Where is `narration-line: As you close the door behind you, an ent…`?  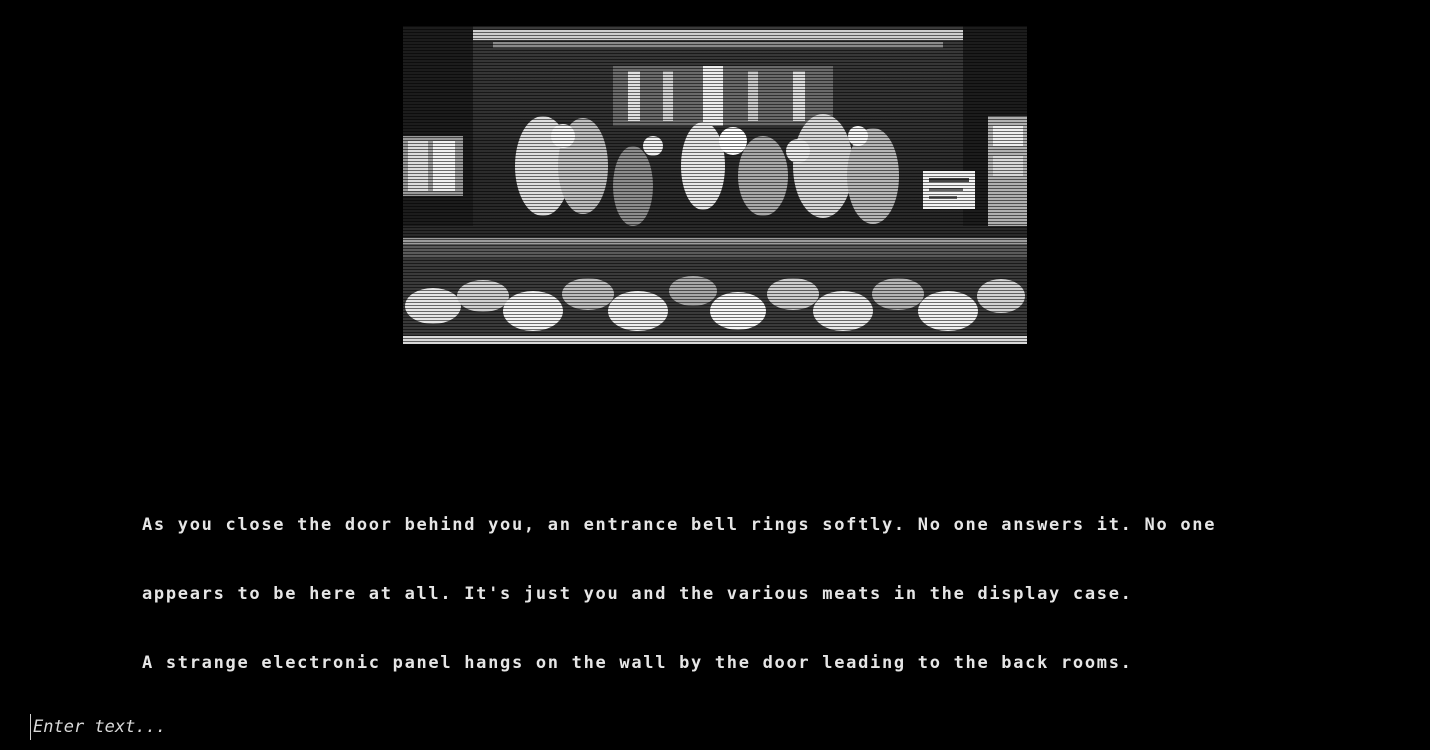 narration-line: As you close the door behind you, an ent… is located at coordinates (679, 525).